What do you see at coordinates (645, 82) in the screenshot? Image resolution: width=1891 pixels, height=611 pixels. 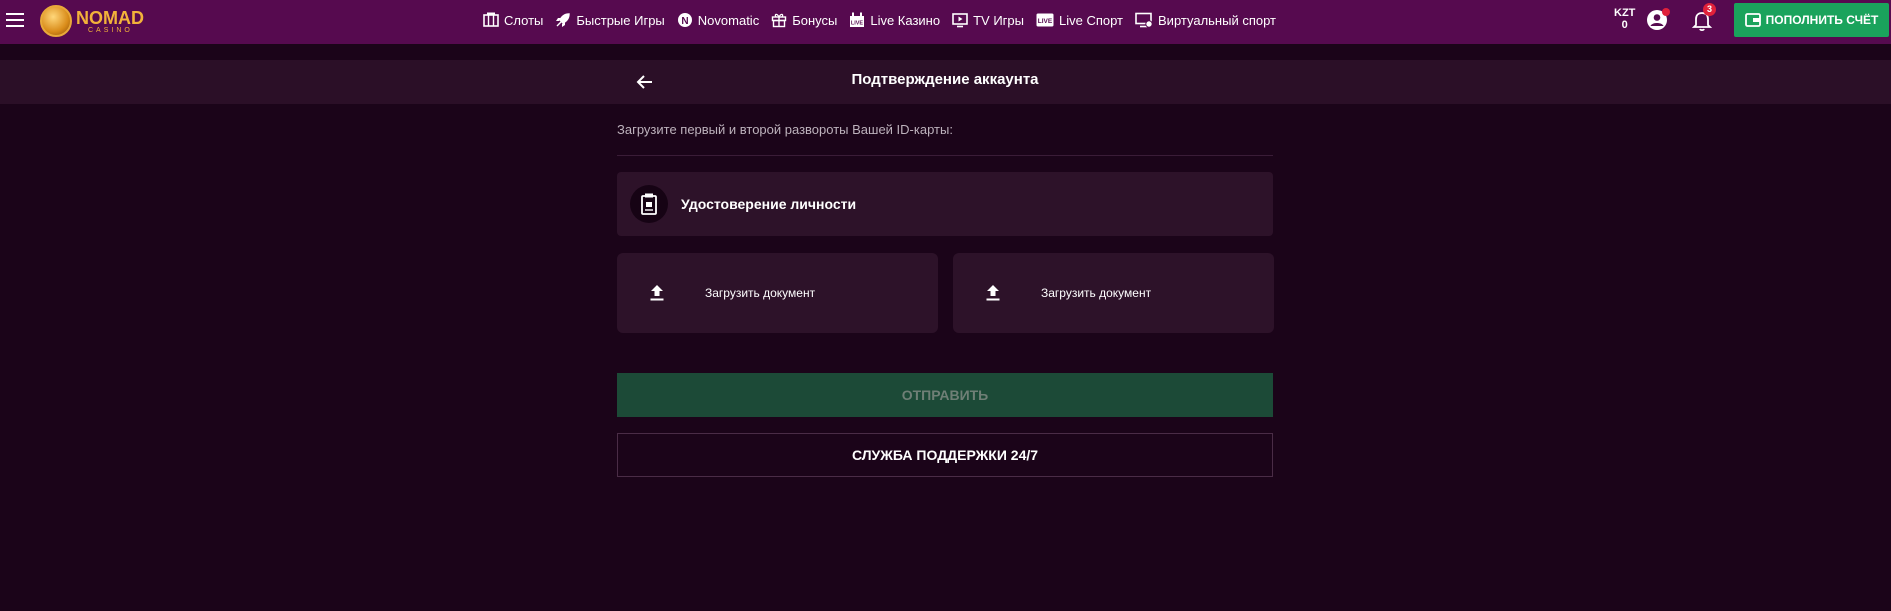 I see `back-arrow-icon` at bounding box center [645, 82].